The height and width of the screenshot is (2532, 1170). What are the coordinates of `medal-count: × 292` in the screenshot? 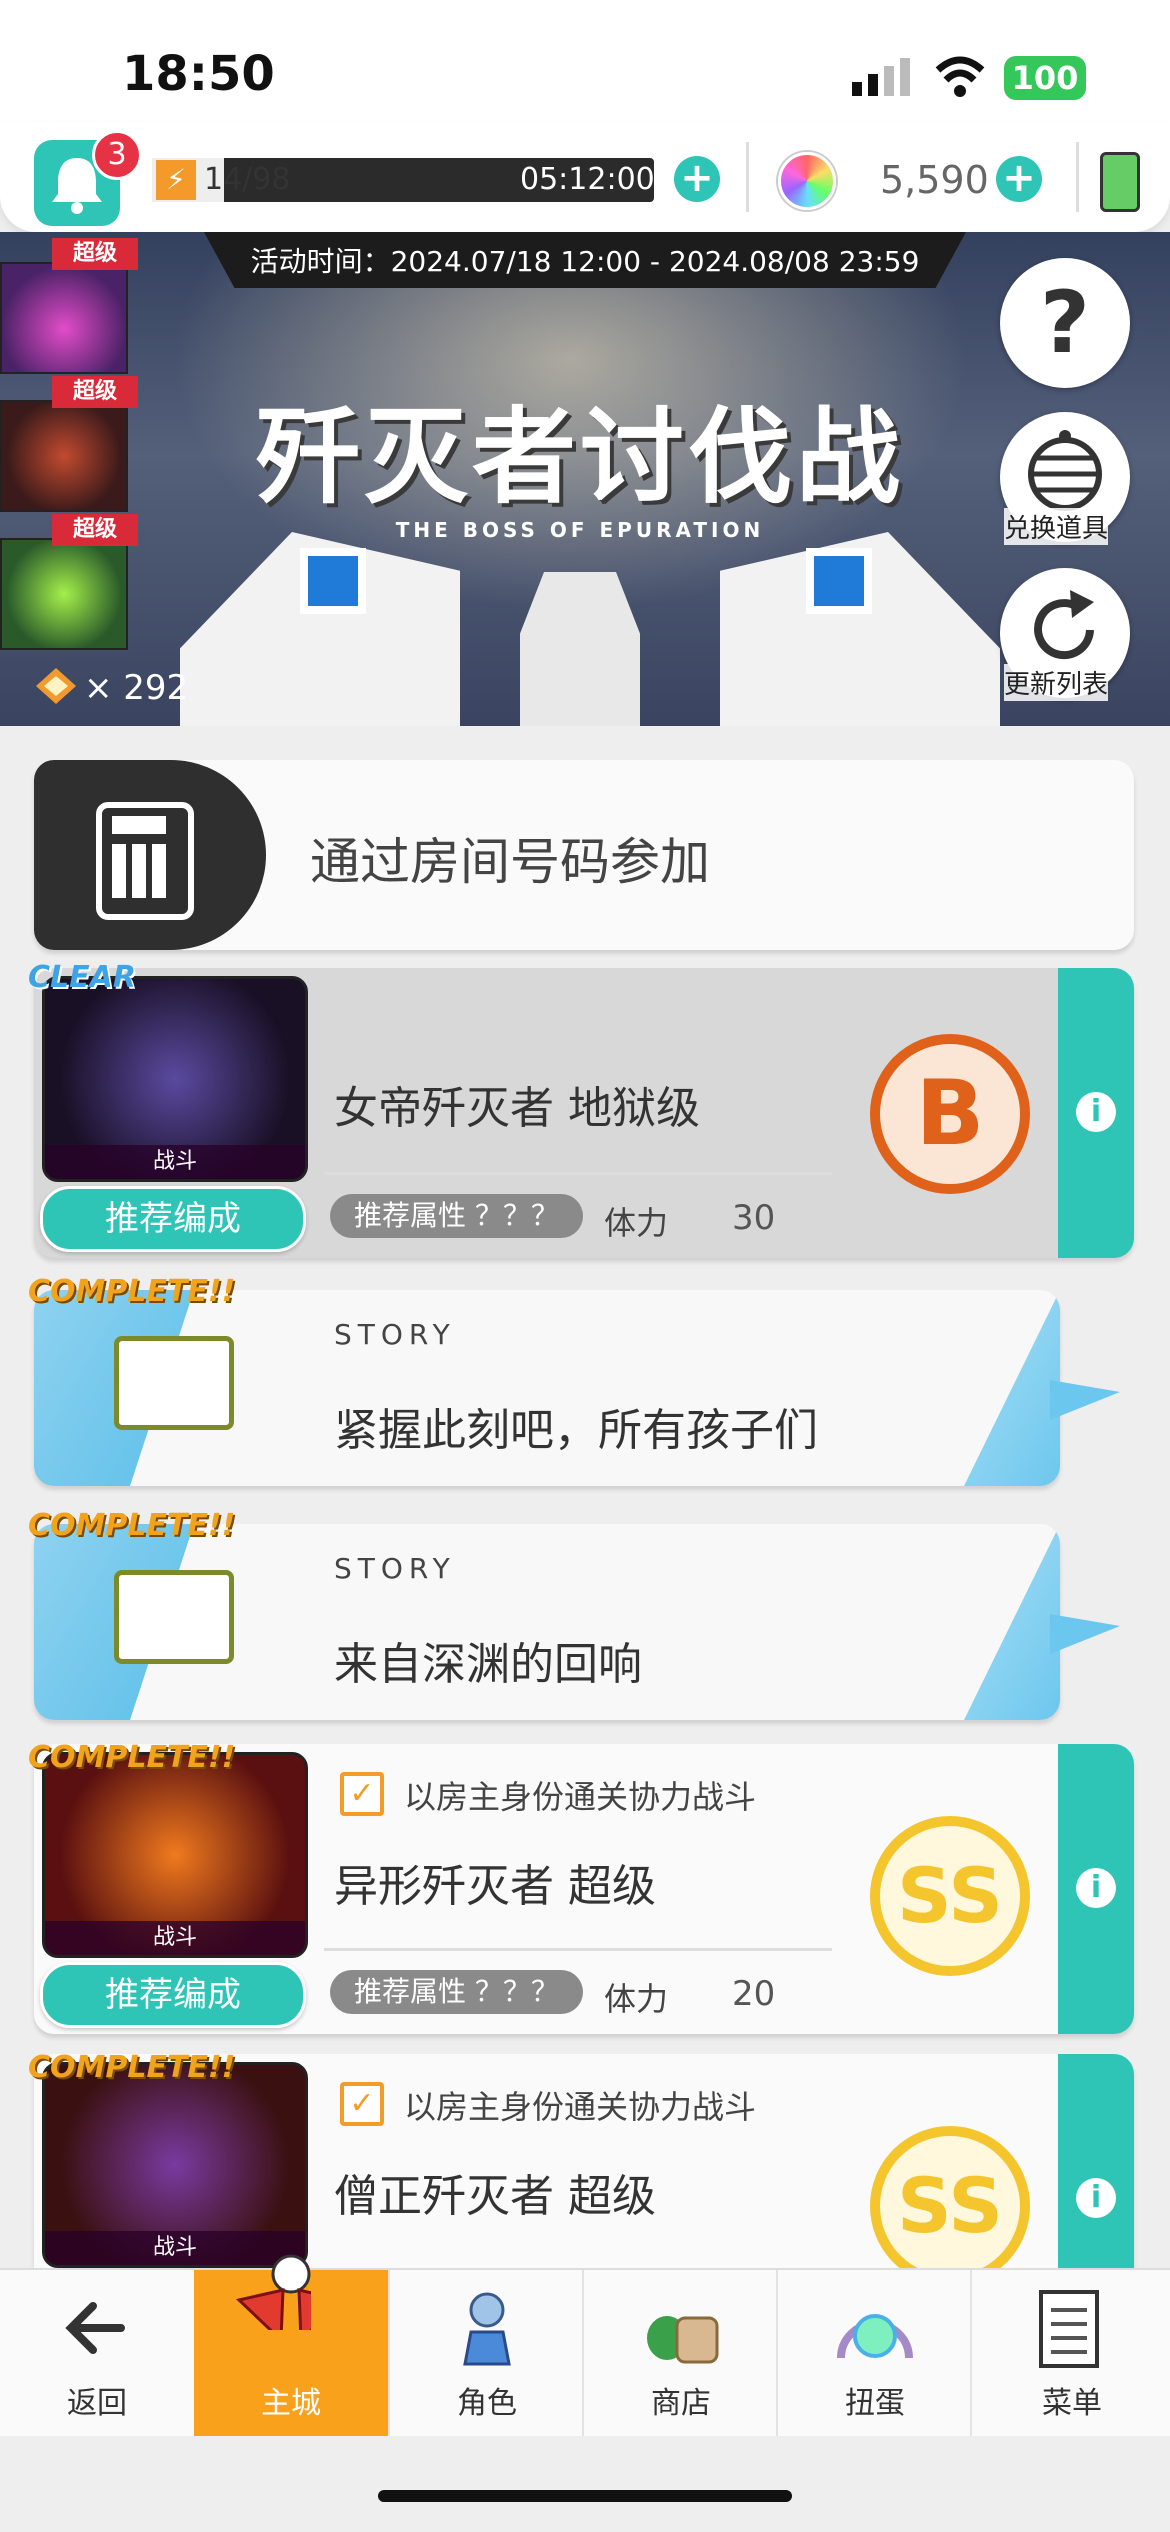 It's located at (136, 688).